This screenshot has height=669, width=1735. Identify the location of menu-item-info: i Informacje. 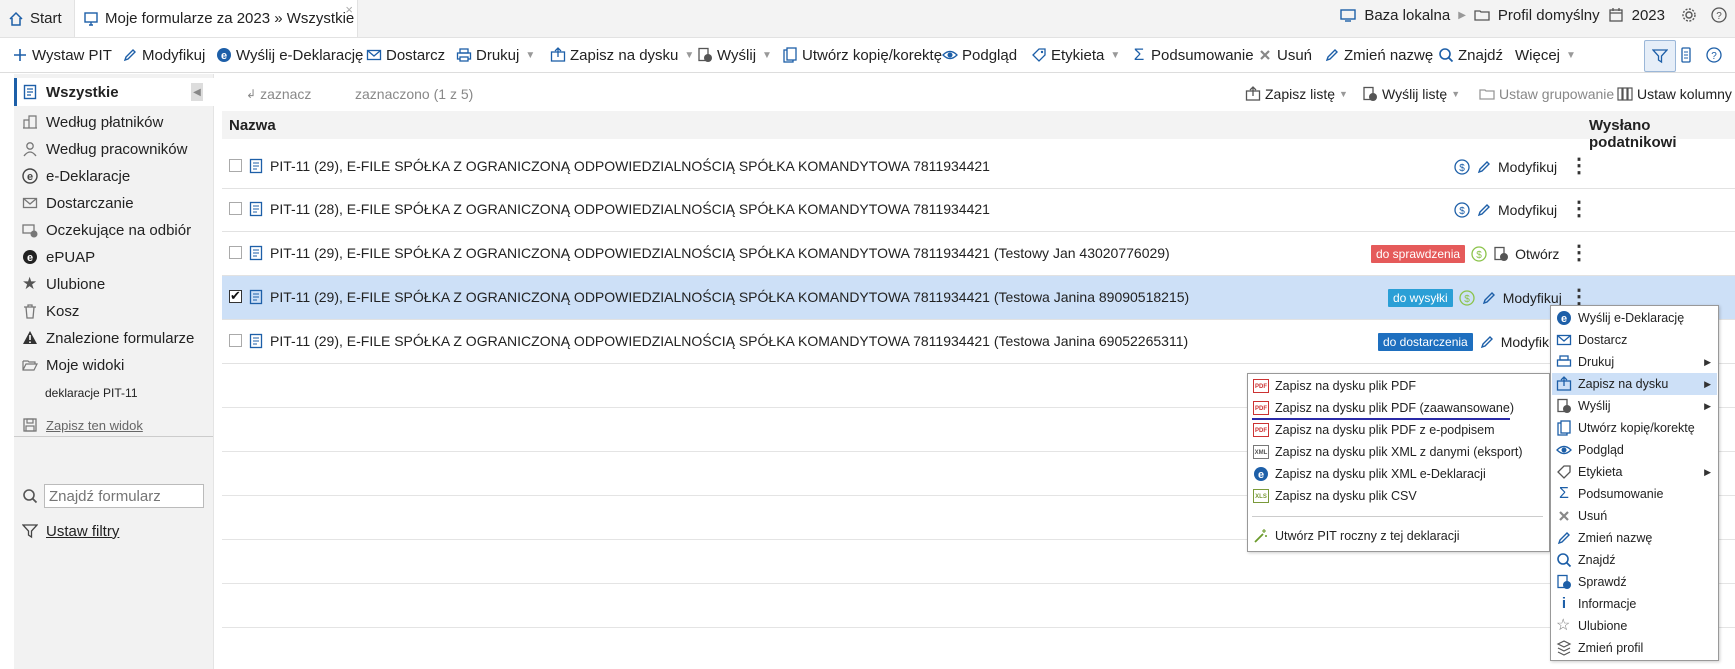
(1634, 604).